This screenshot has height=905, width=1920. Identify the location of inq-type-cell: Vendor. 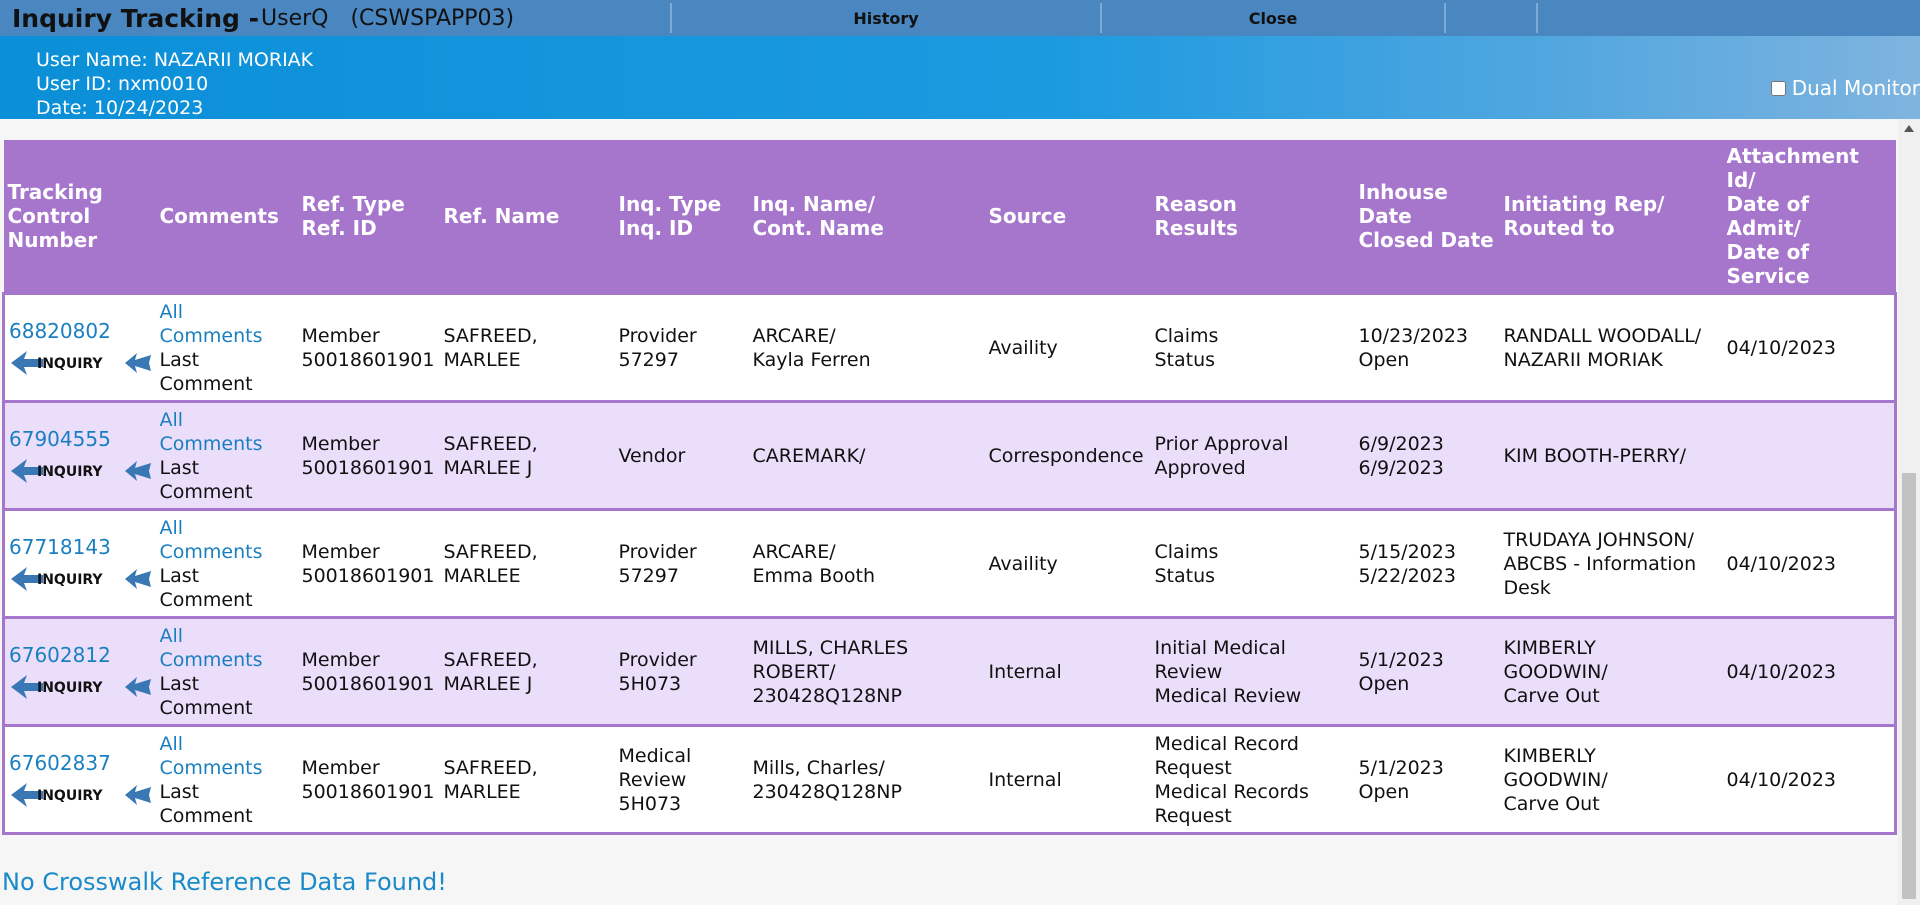
(681, 455).